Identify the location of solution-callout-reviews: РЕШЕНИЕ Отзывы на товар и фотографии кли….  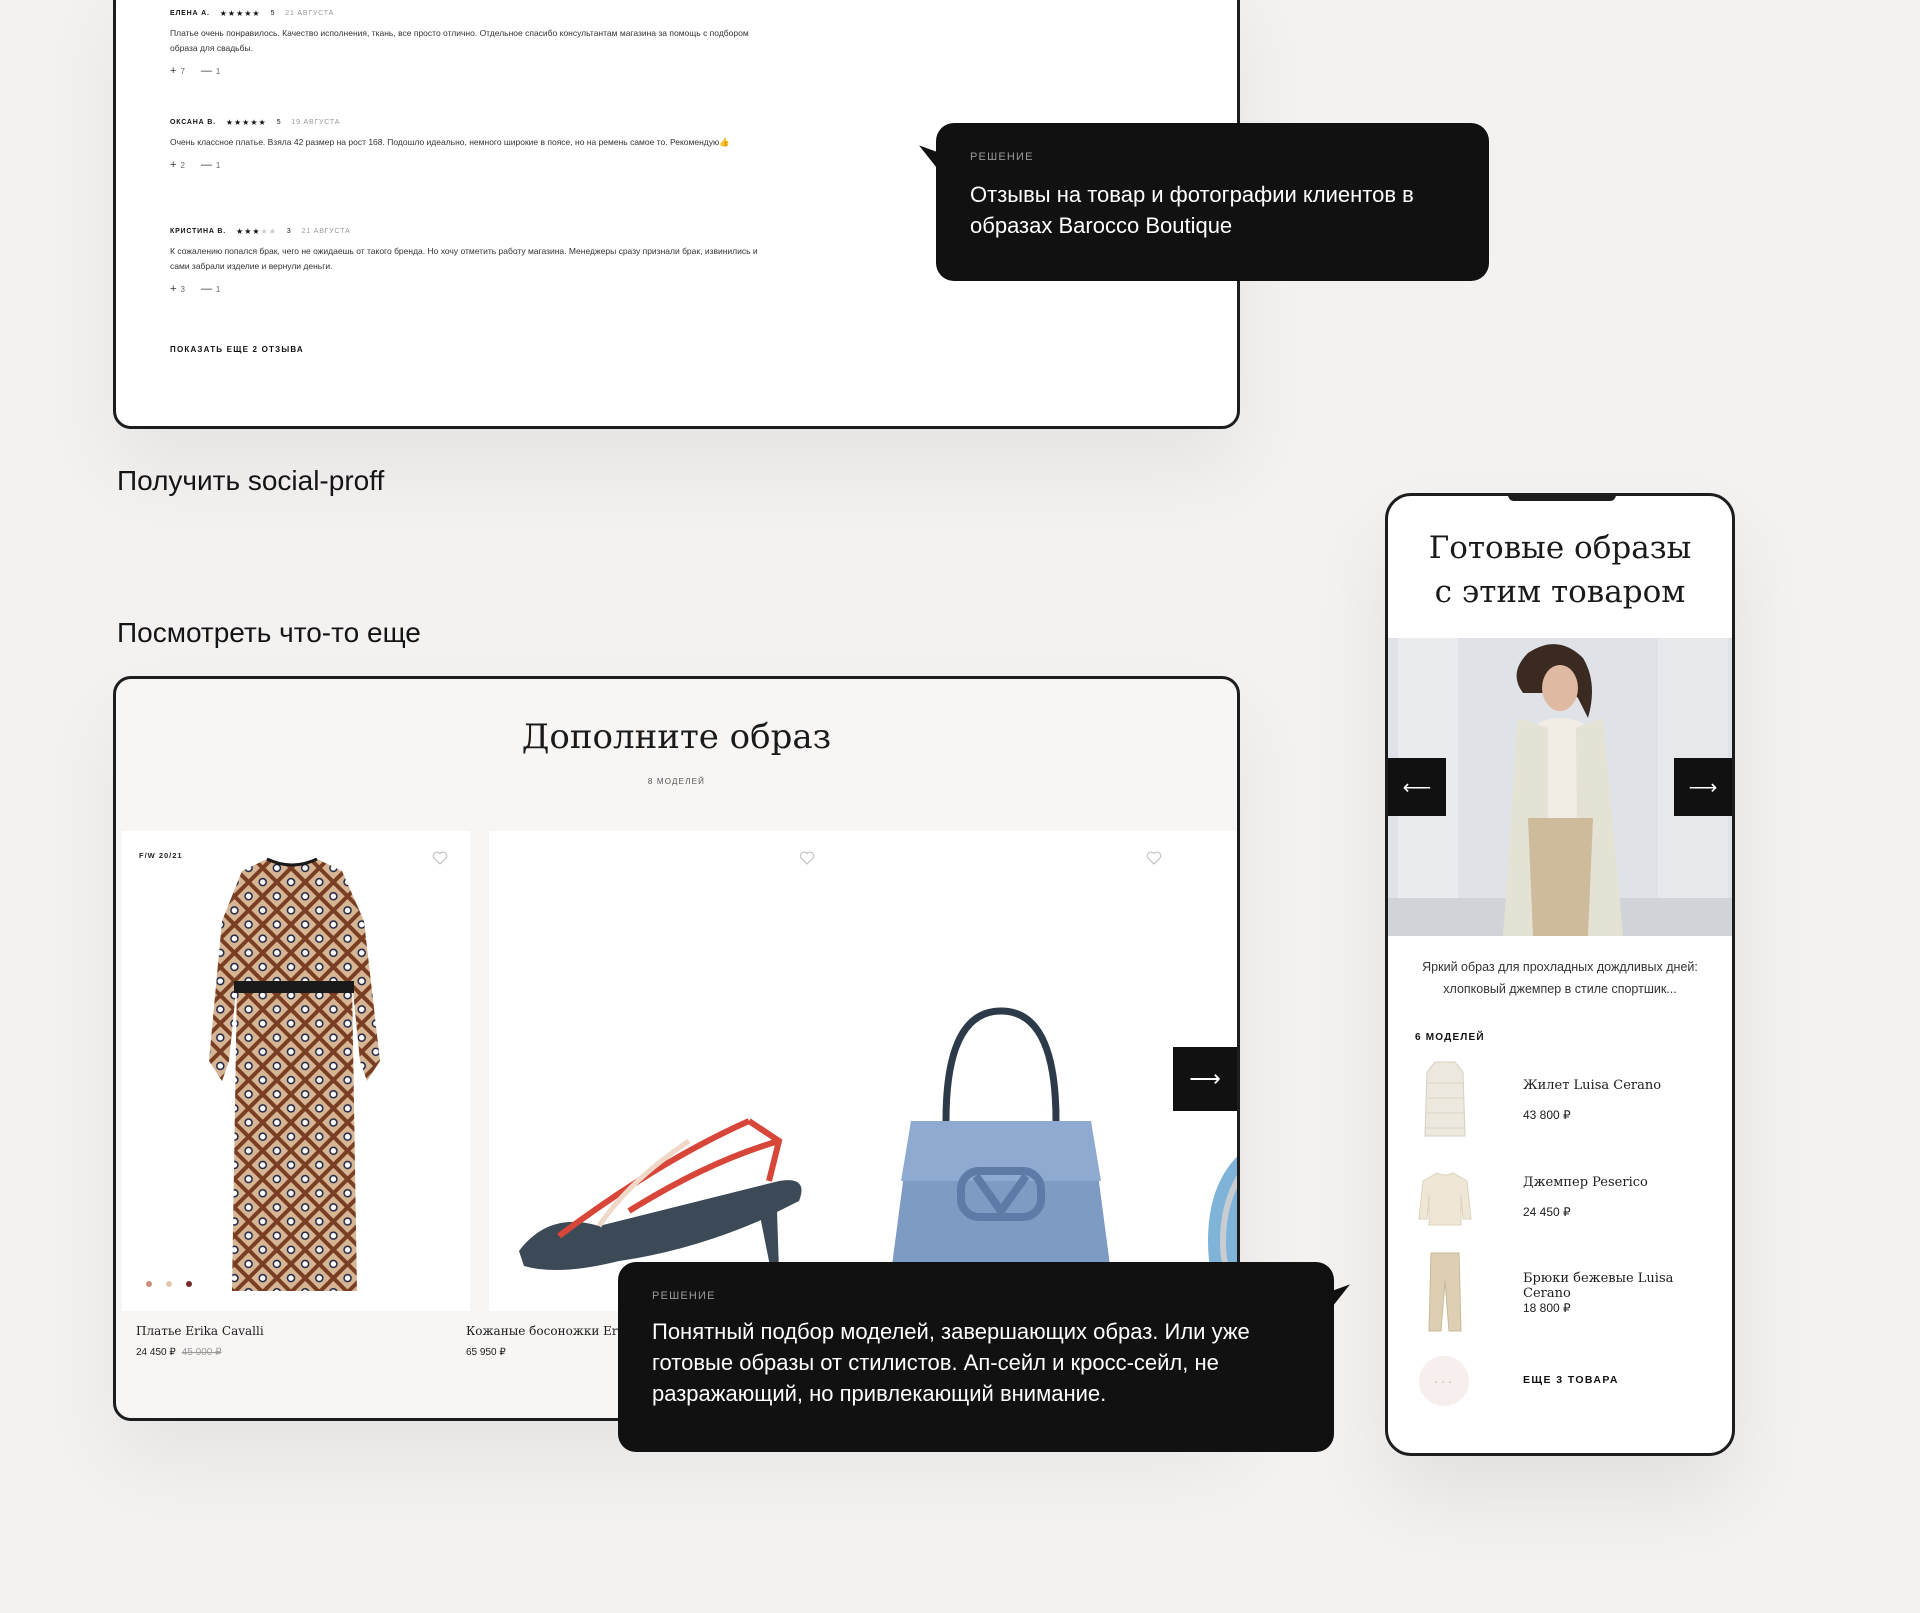
(1212, 202).